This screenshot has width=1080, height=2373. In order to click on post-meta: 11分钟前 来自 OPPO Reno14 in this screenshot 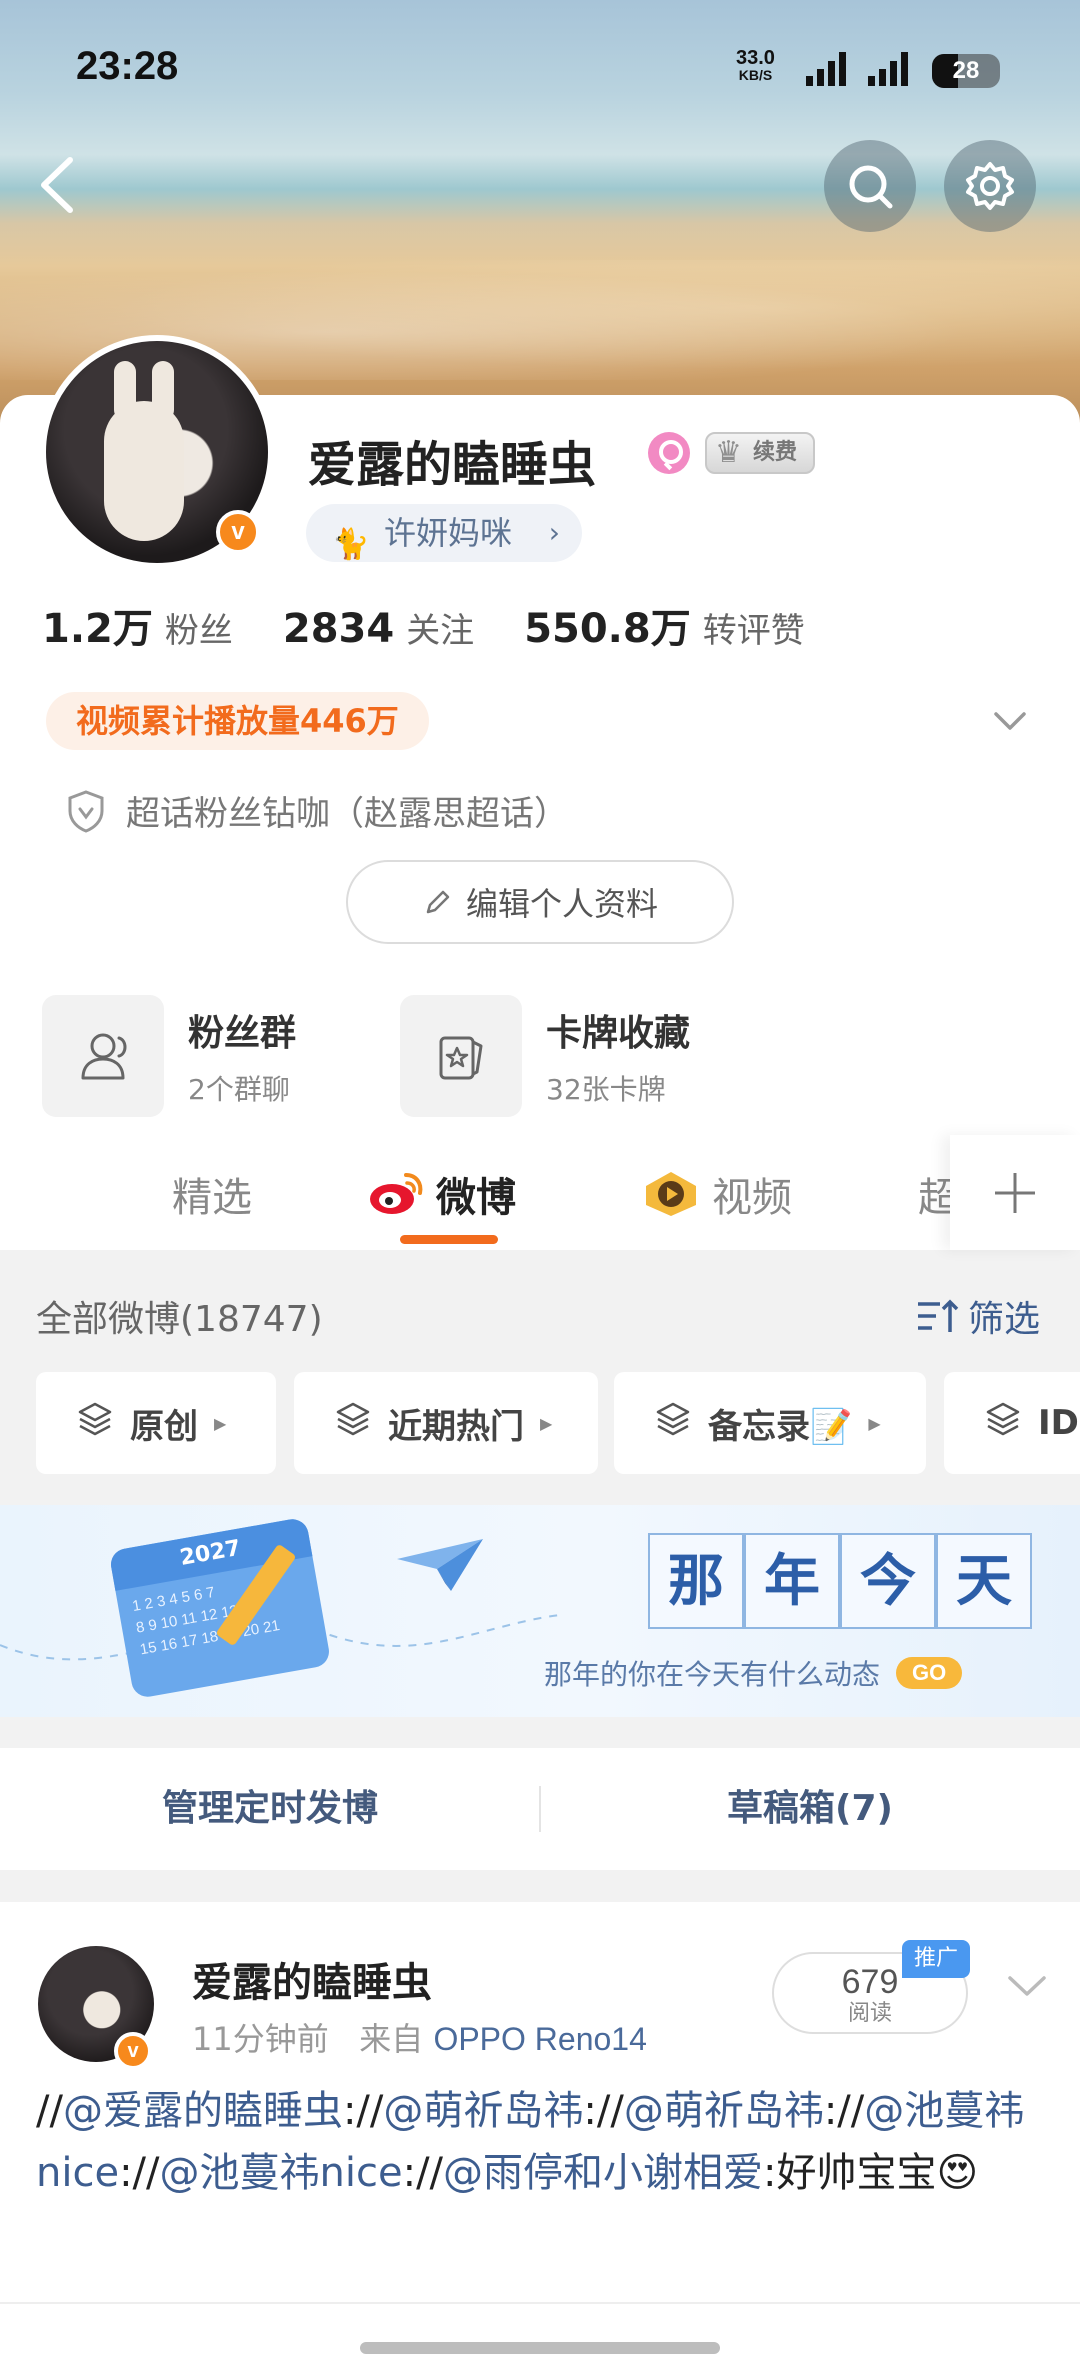, I will do `click(419, 2037)`.